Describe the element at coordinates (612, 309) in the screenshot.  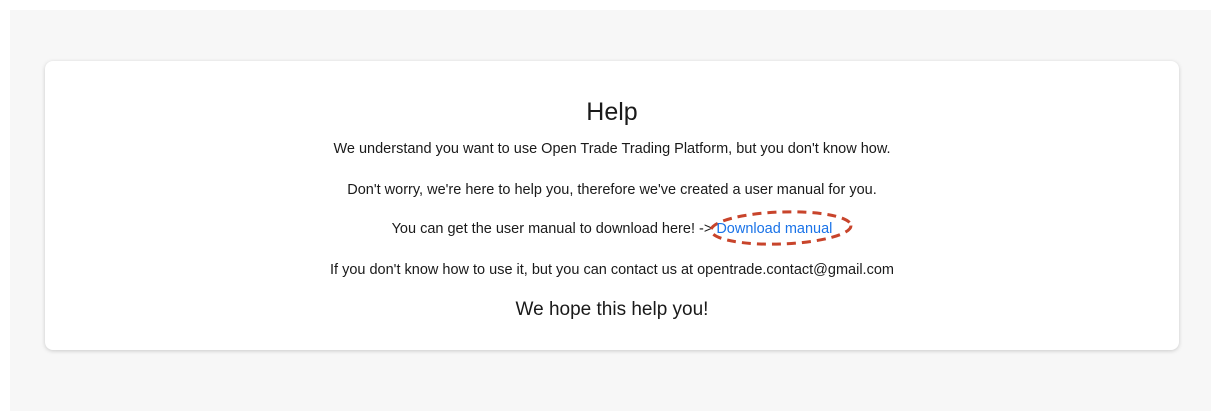
I see `closing-text: We hope this help you!` at that location.